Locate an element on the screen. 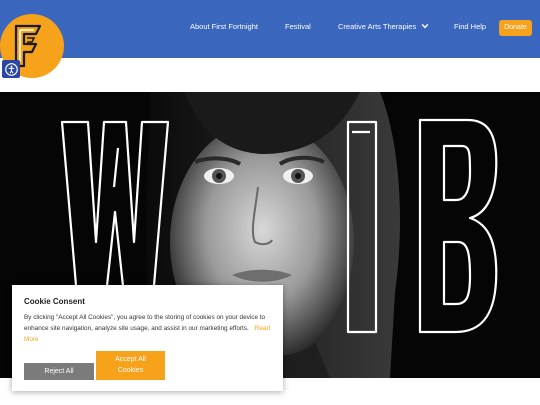 The height and width of the screenshot is (405, 540). nav-item-creative-arts-therapies: Creative Arts Therapies is located at coordinates (377, 26).